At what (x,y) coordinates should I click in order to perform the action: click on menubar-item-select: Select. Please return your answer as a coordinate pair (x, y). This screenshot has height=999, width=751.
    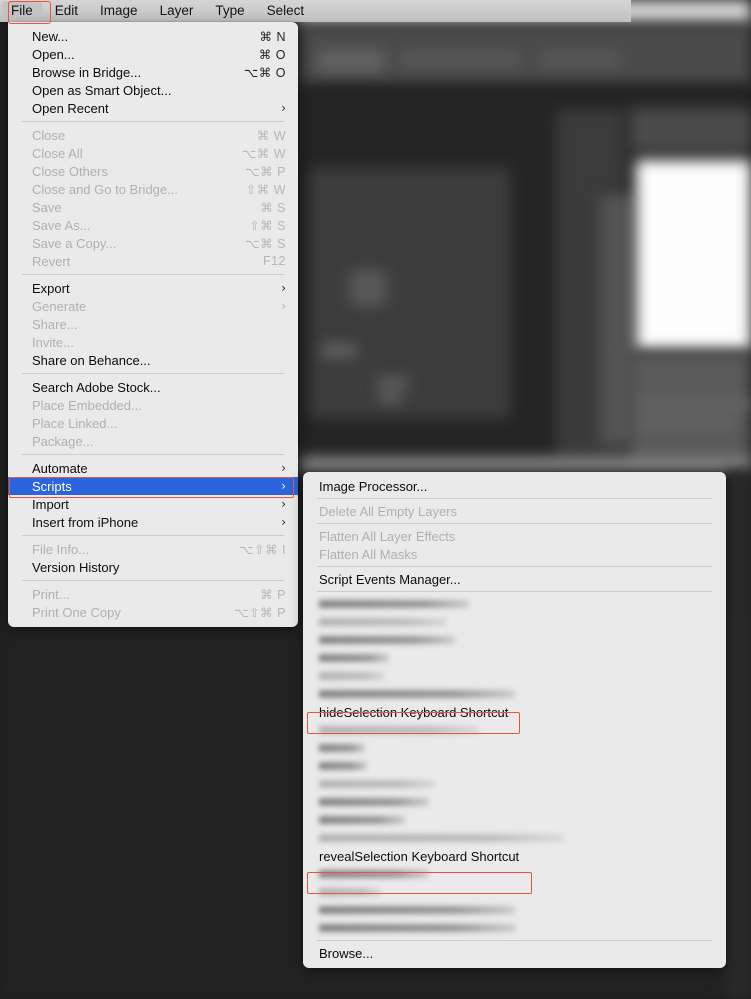
    Looking at the image, I should click on (286, 11).